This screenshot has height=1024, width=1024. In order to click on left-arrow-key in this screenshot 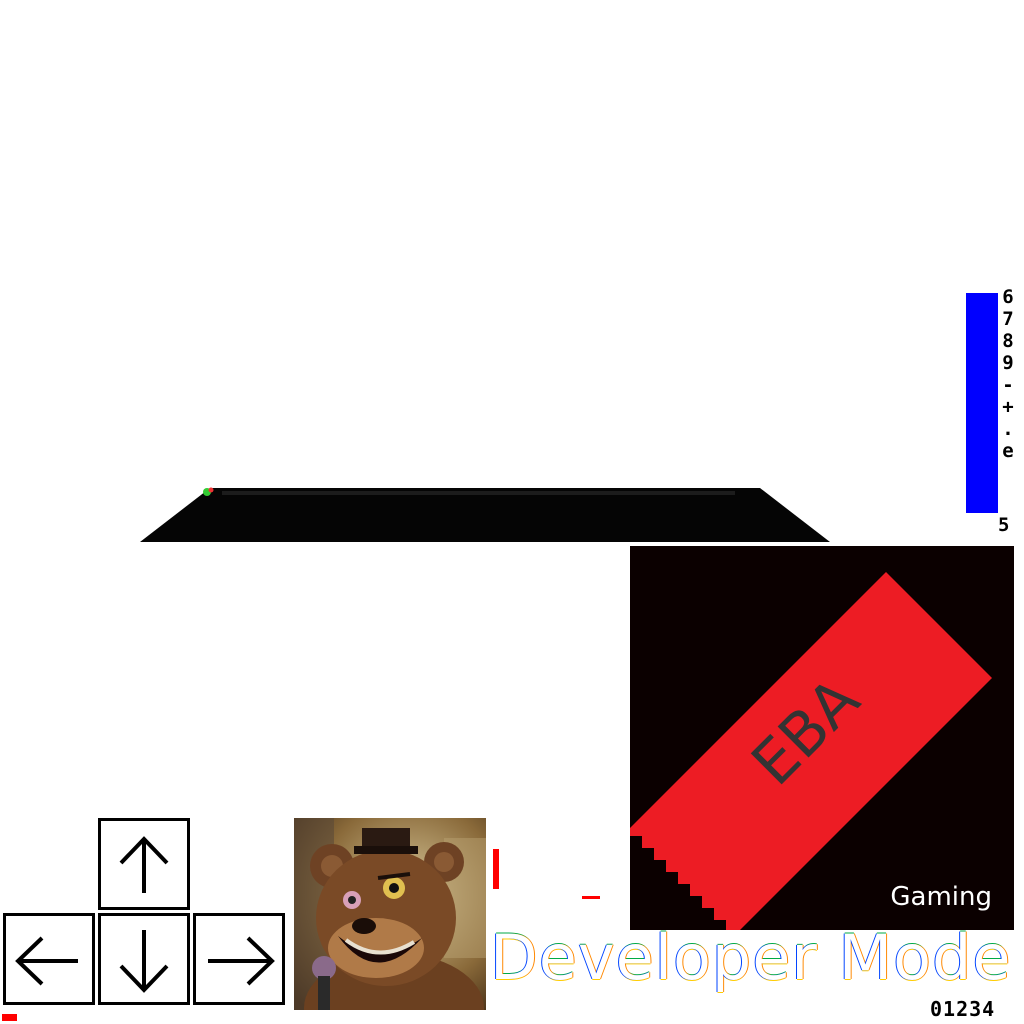, I will do `click(49, 959)`.